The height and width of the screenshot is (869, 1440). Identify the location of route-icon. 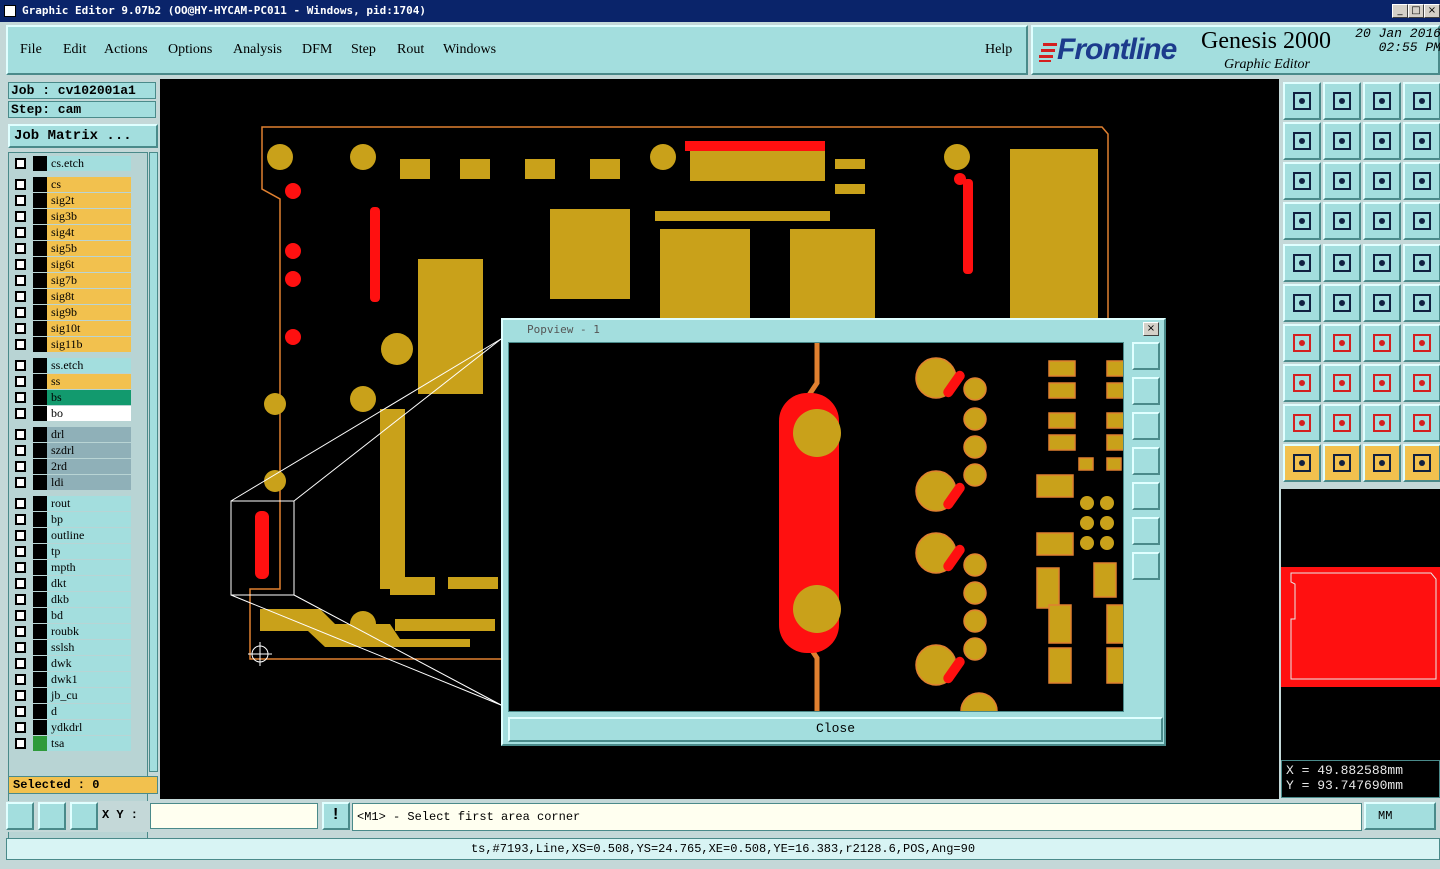
(1421, 463).